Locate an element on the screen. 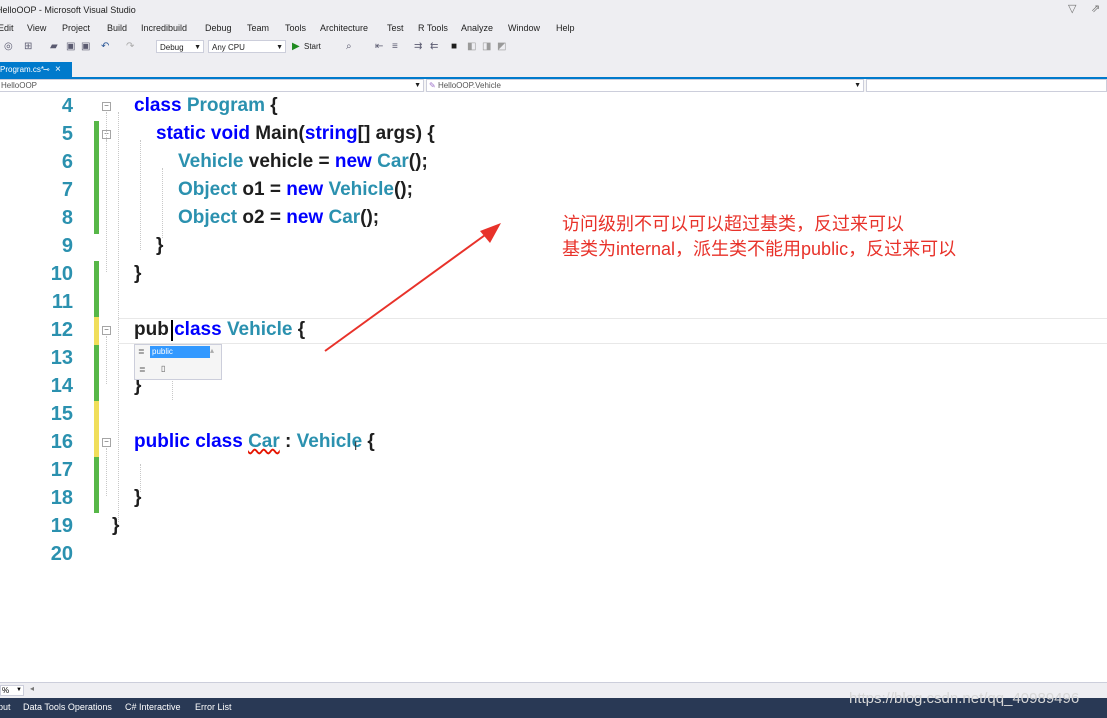 This screenshot has width=1107, height=718. play-icon: ▶ is located at coordinates (296, 47).